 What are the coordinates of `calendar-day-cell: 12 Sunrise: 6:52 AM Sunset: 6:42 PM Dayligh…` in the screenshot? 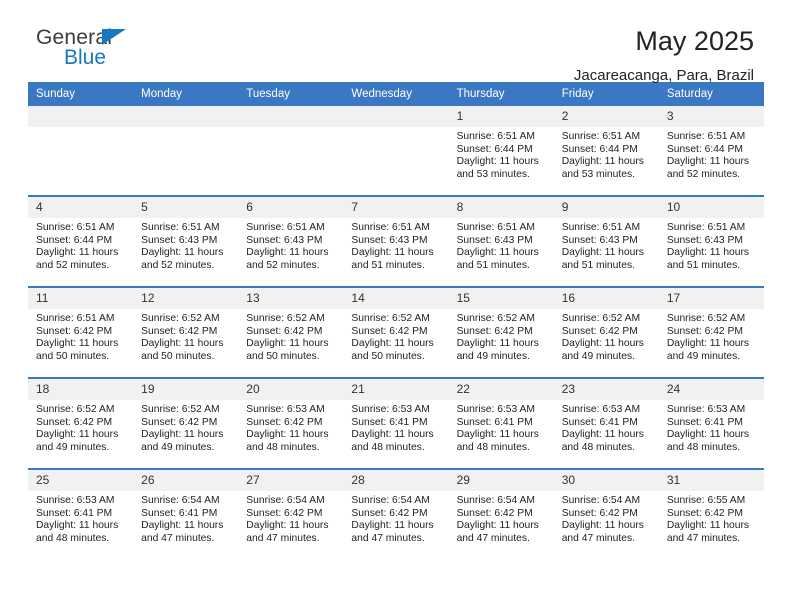 It's located at (186, 332).